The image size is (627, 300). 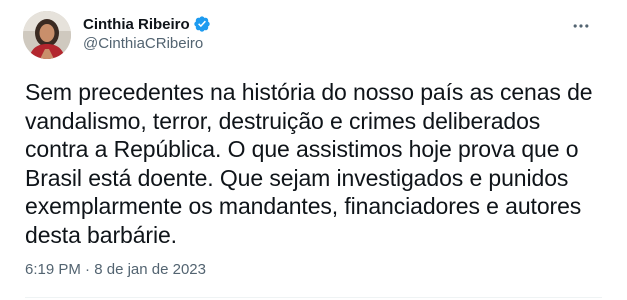 I want to click on more-options-button, so click(x=581, y=26).